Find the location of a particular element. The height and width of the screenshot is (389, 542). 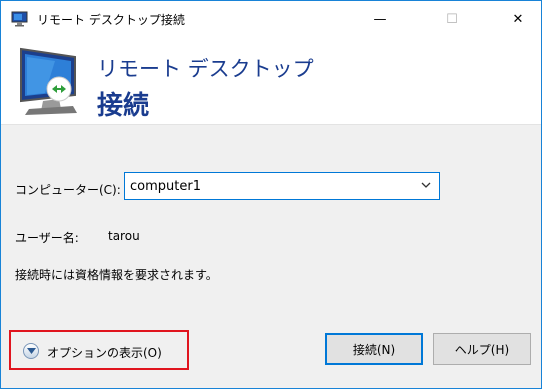

connect-button: 接続(N) is located at coordinates (374, 349).